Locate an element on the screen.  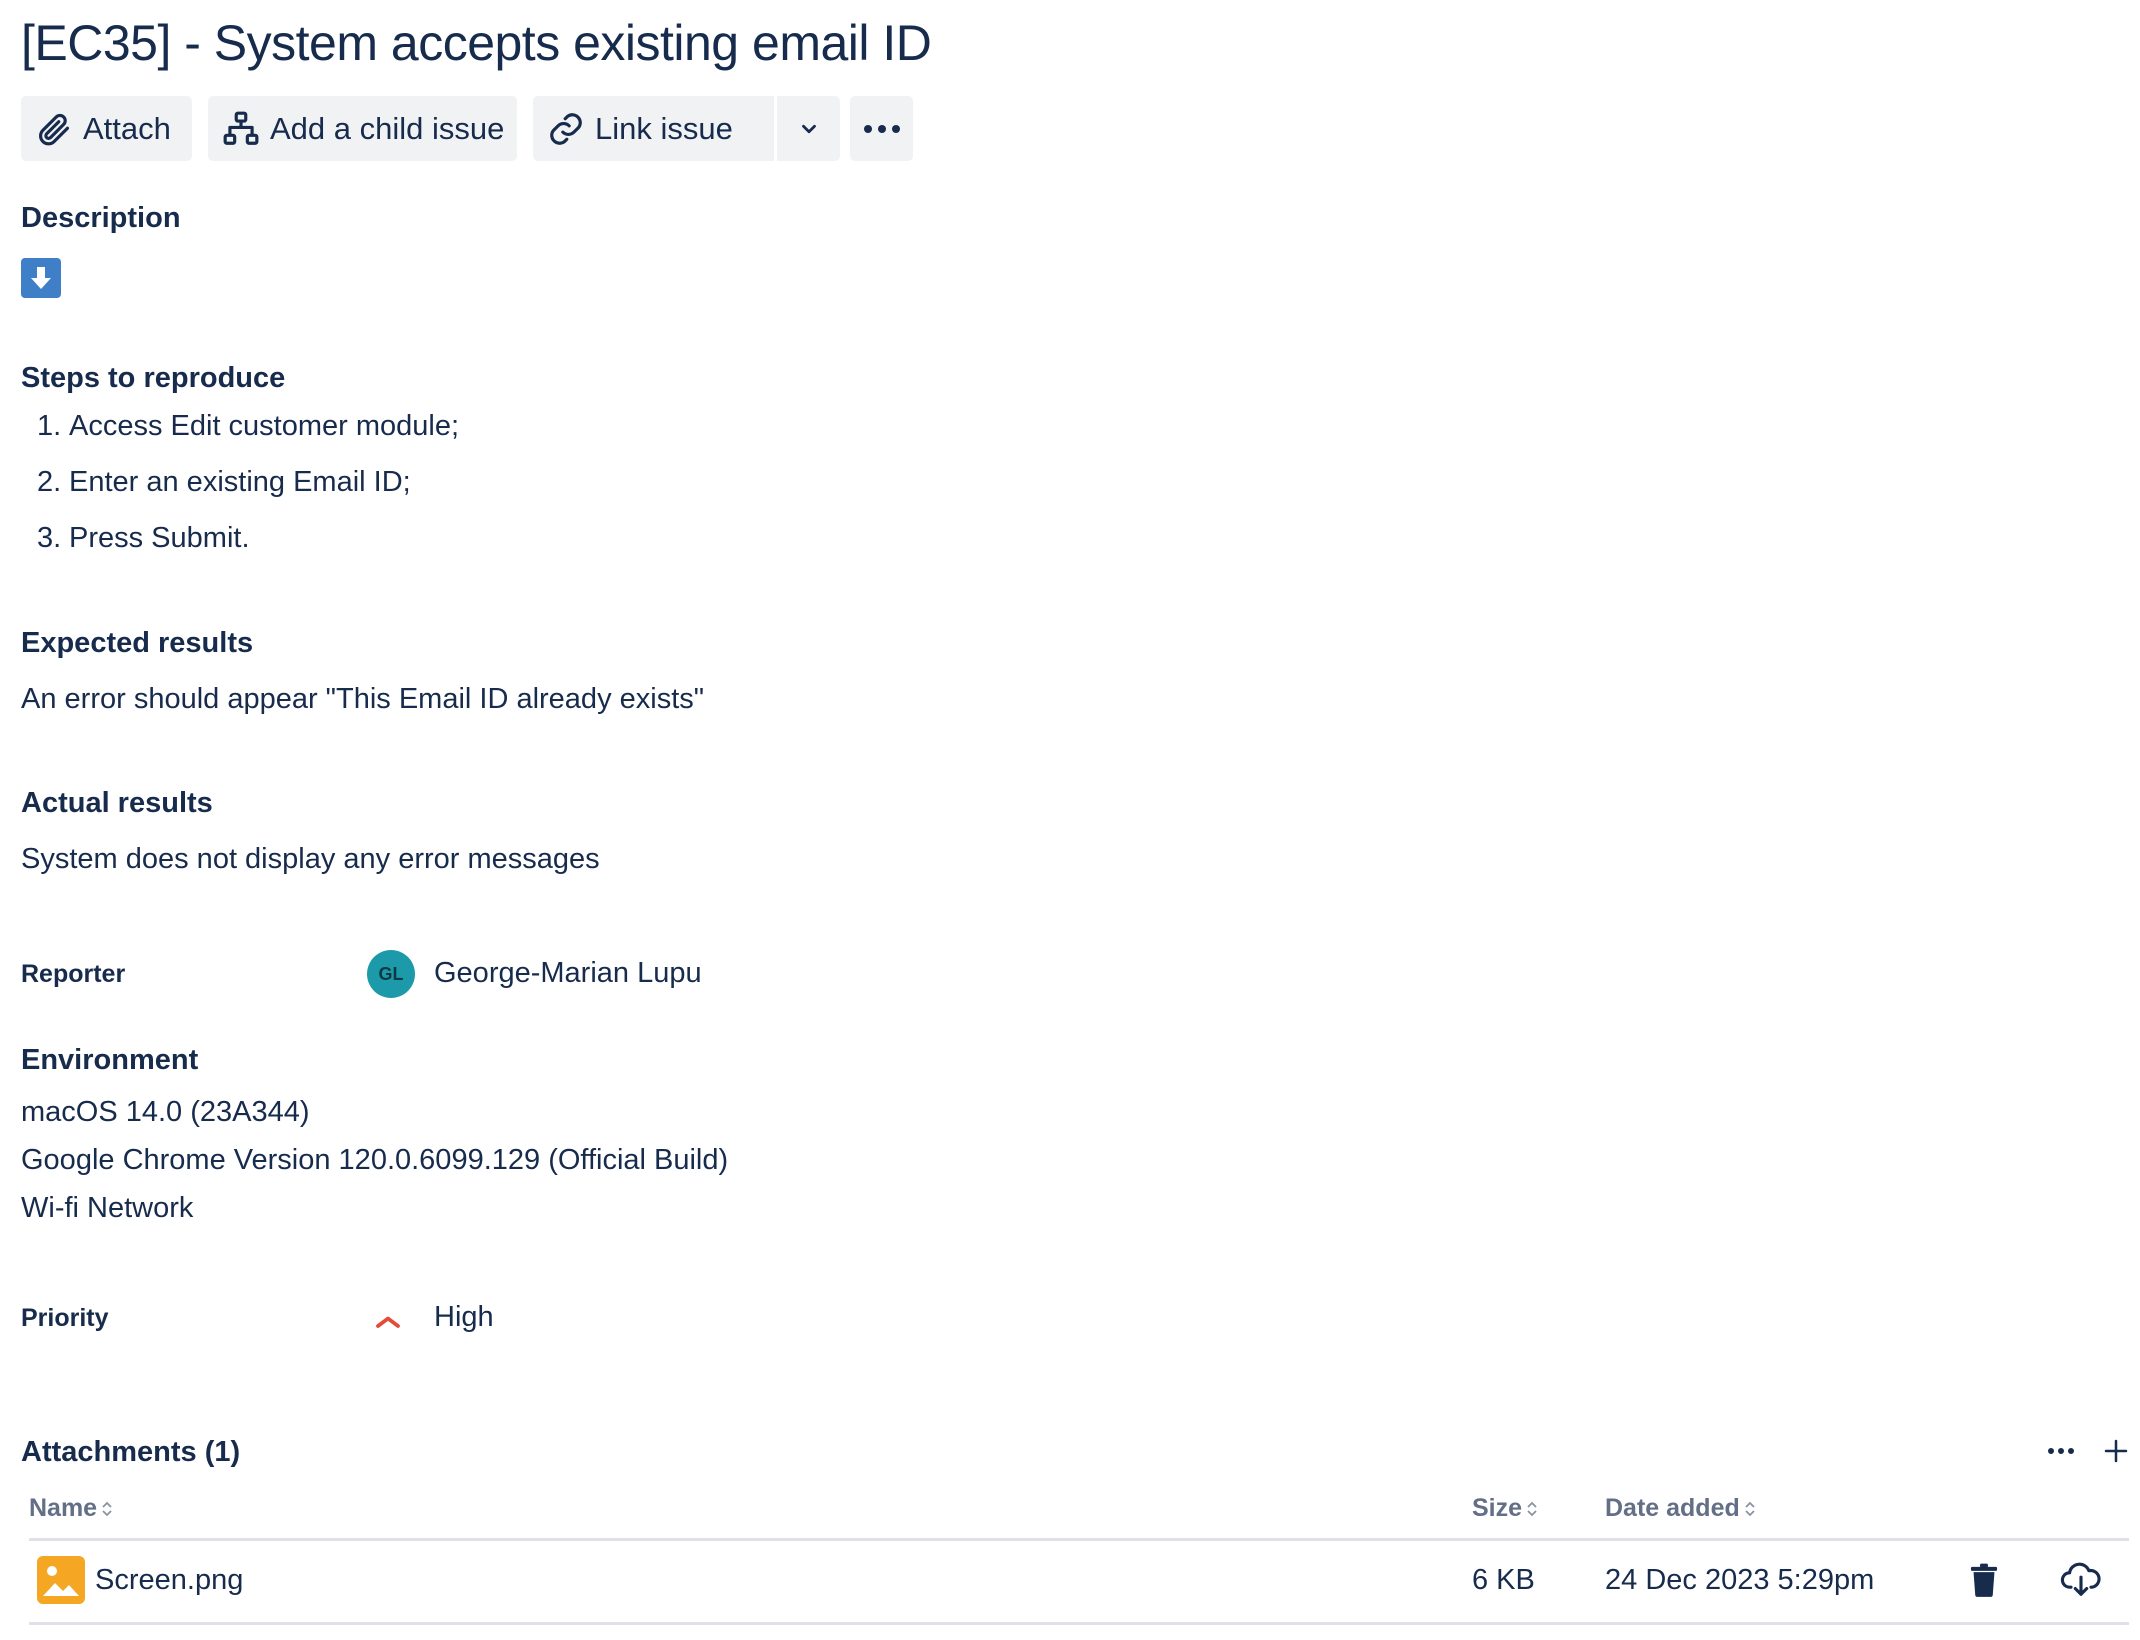
attachments-actions is located at coordinates (2089, 1451).